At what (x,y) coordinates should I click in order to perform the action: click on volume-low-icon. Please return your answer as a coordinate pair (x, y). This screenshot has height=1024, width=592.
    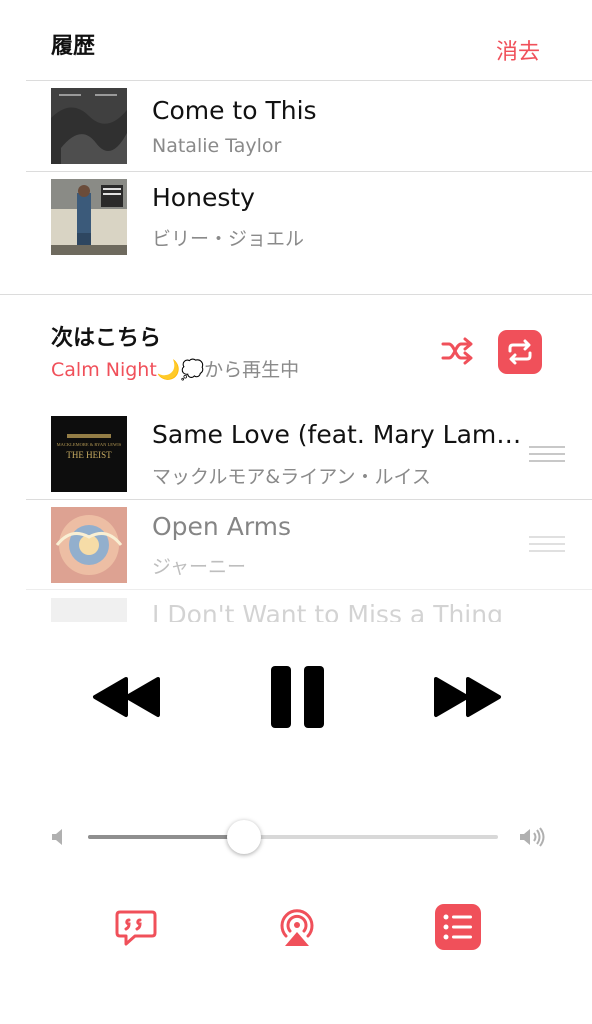
    Looking at the image, I should click on (57, 839).